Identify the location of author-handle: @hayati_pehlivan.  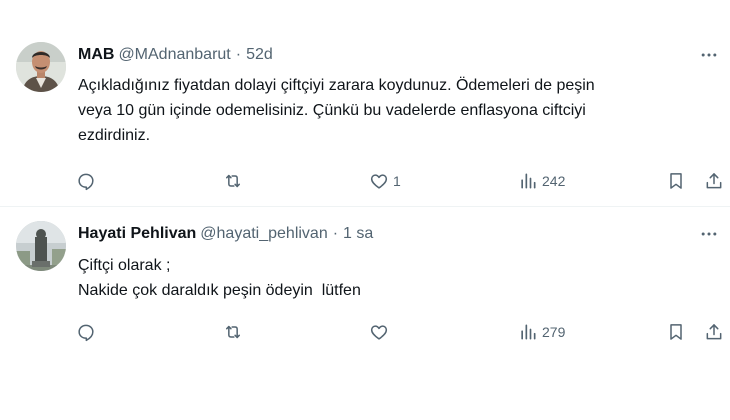
(263, 234).